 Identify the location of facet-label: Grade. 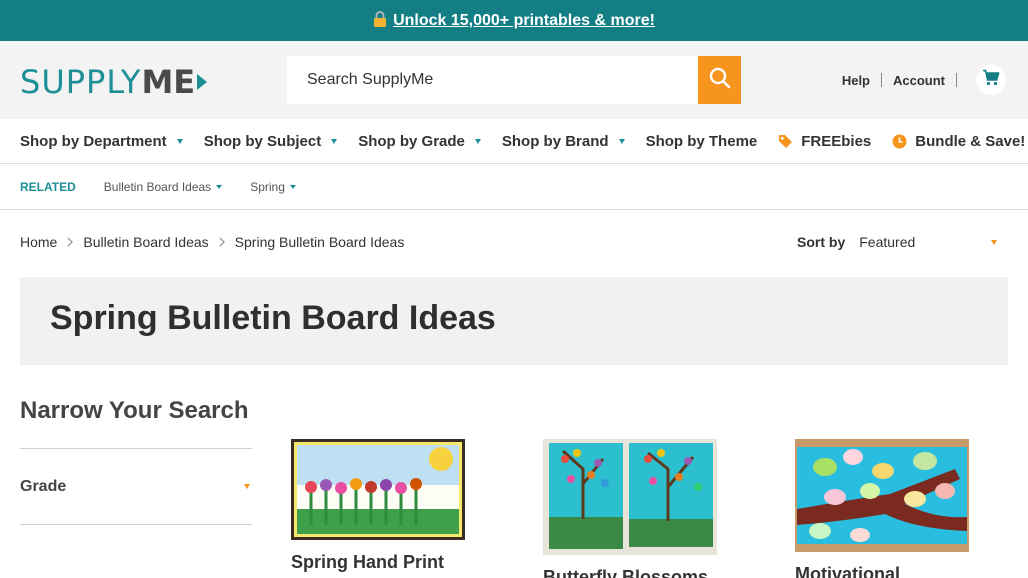
(43, 486).